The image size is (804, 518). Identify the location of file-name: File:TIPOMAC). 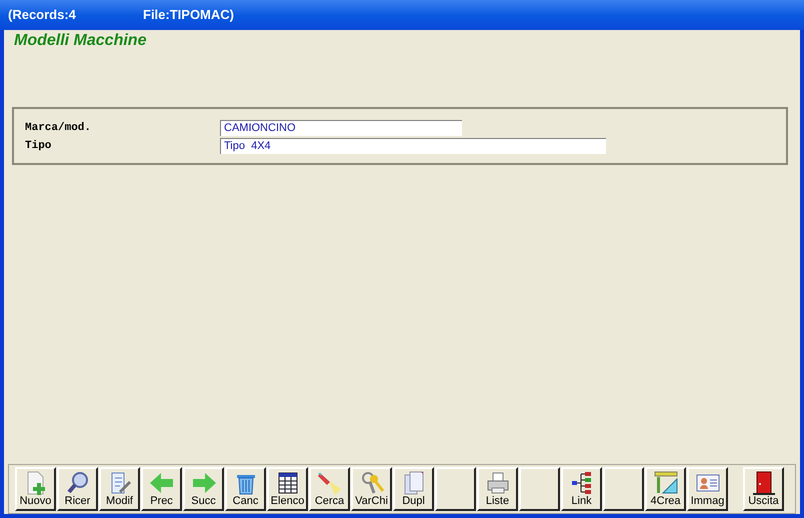
(188, 15).